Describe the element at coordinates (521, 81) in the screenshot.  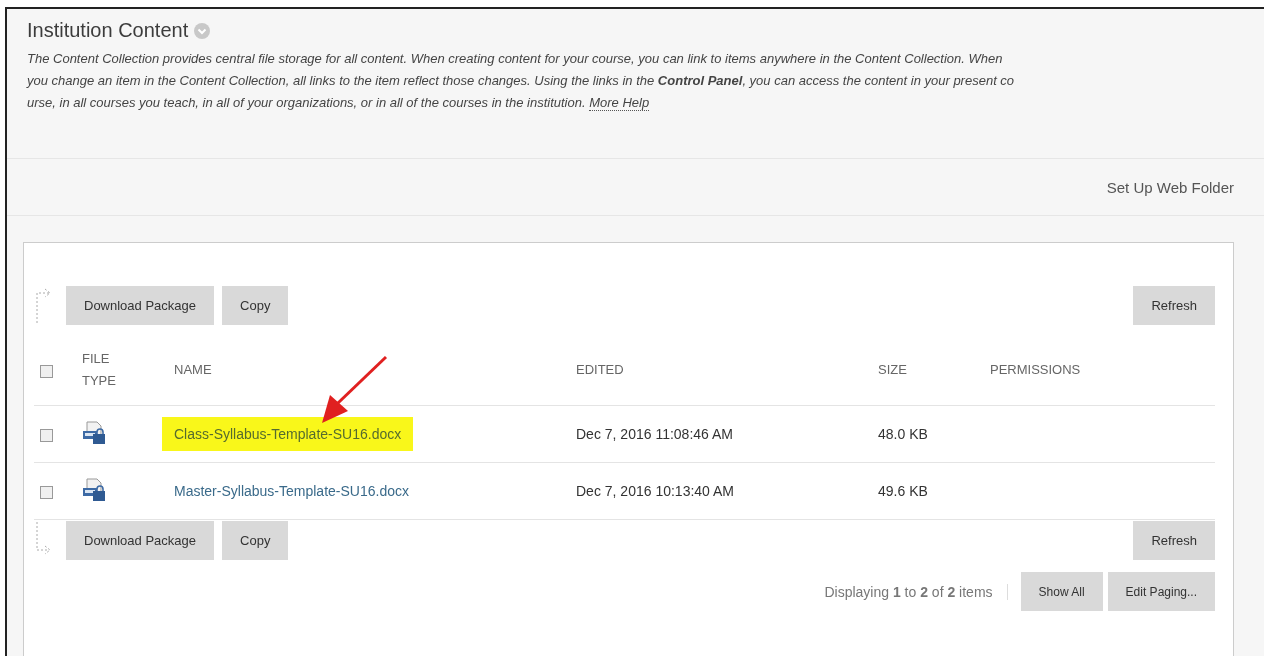
I see `description: The Content Collection provides central file storage for all content. When creating content for your course, you can link to items anywhere in the Content Collection. When you change an item in the Content Collection, all links to the item reflect those changes. Using the links in the Control Panel, you can access the content in your present co urse, in all courses you teach, in all of your organizations, or in all of the courses in the institution. More Help` at that location.